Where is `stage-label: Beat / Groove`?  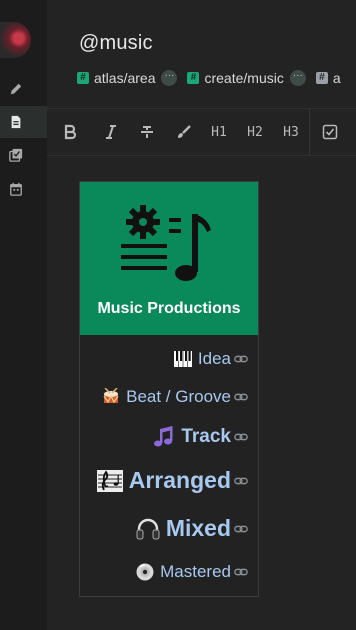
stage-label: Beat / Groove is located at coordinates (178, 397).